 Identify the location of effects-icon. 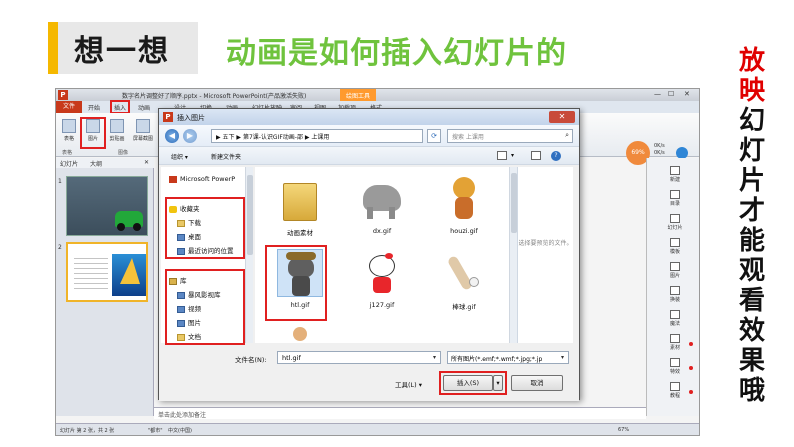
(675, 362).